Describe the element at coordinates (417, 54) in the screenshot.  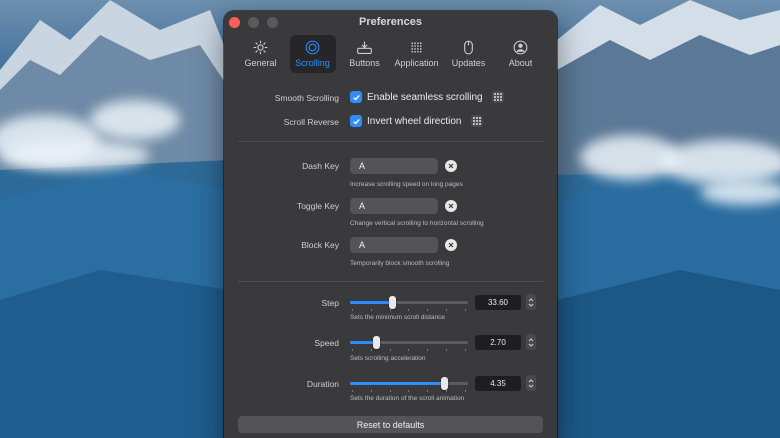
I see `tab-application: Application` at that location.